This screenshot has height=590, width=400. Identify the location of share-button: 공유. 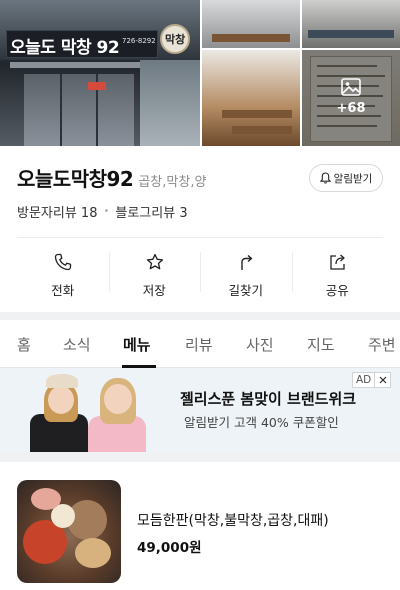
(338, 272).